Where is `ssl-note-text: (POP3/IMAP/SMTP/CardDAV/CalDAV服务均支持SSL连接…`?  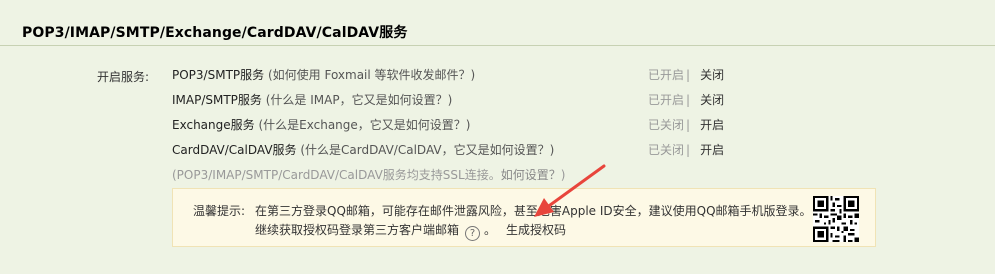
ssl-note-text: (POP3/IMAP/SMTP/CardDAV/CalDAV服务均支持SSL连接… is located at coordinates (336, 175).